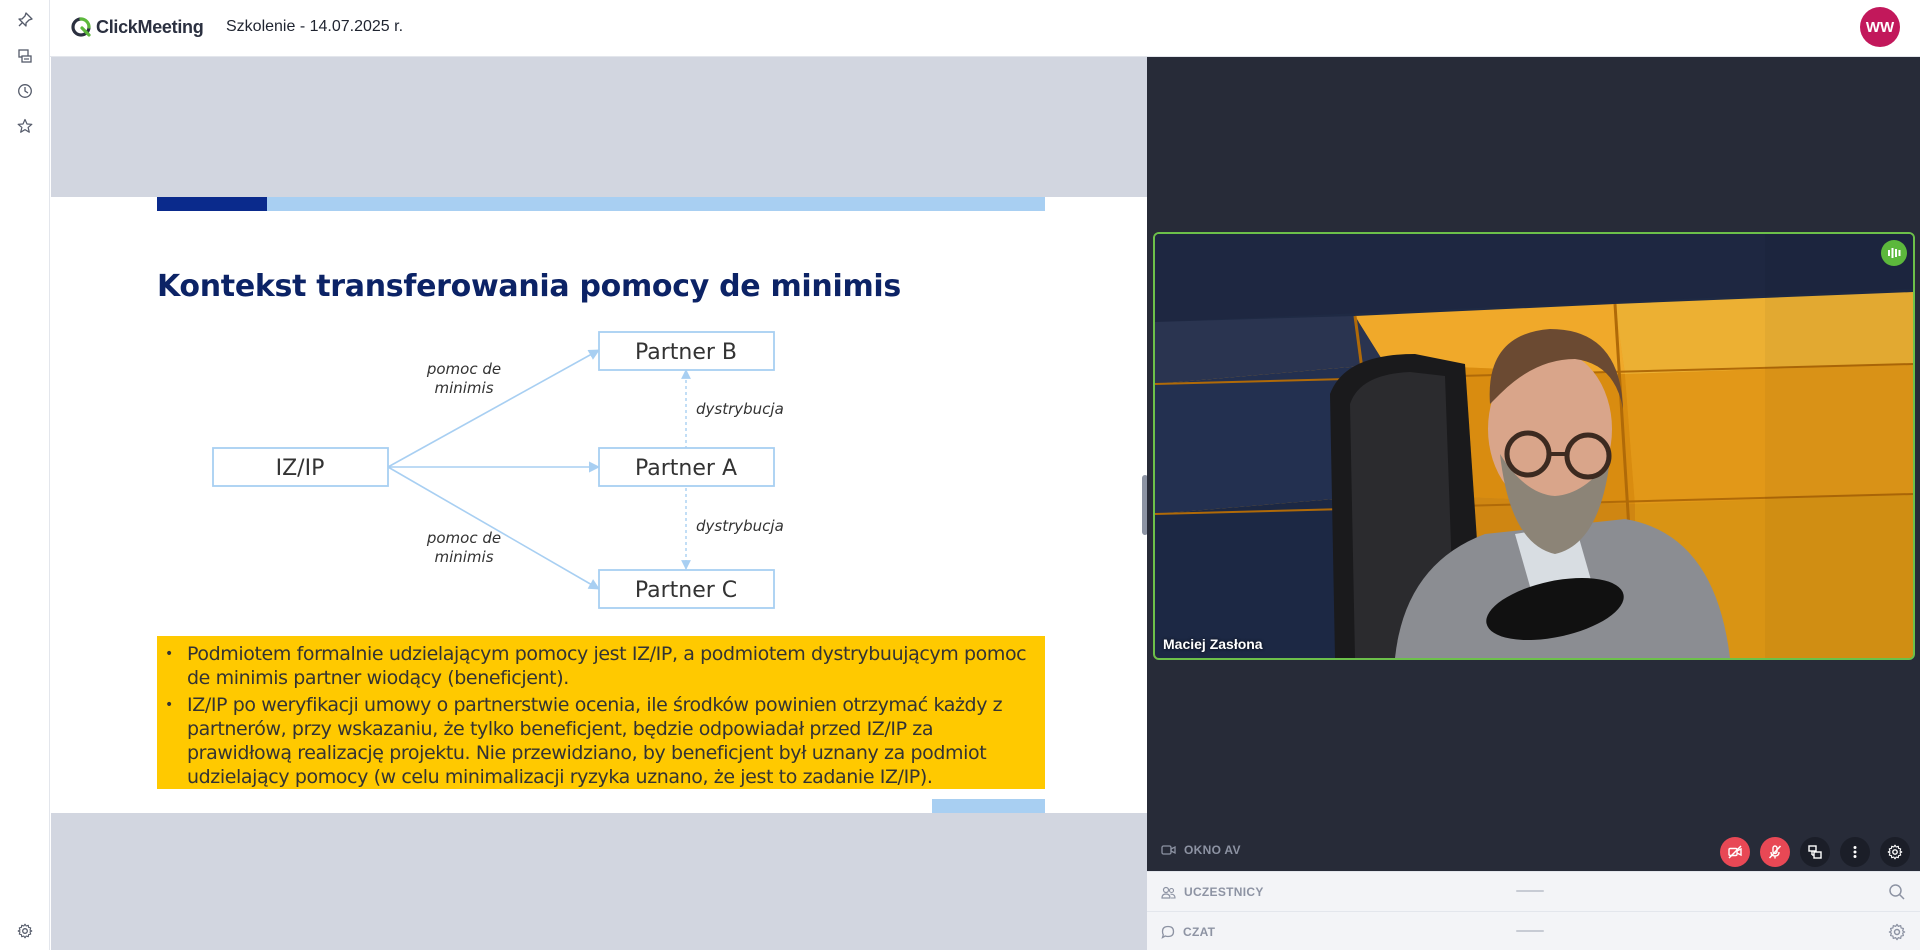  What do you see at coordinates (988, 806) in the screenshot?
I see `slide-footer-block` at bounding box center [988, 806].